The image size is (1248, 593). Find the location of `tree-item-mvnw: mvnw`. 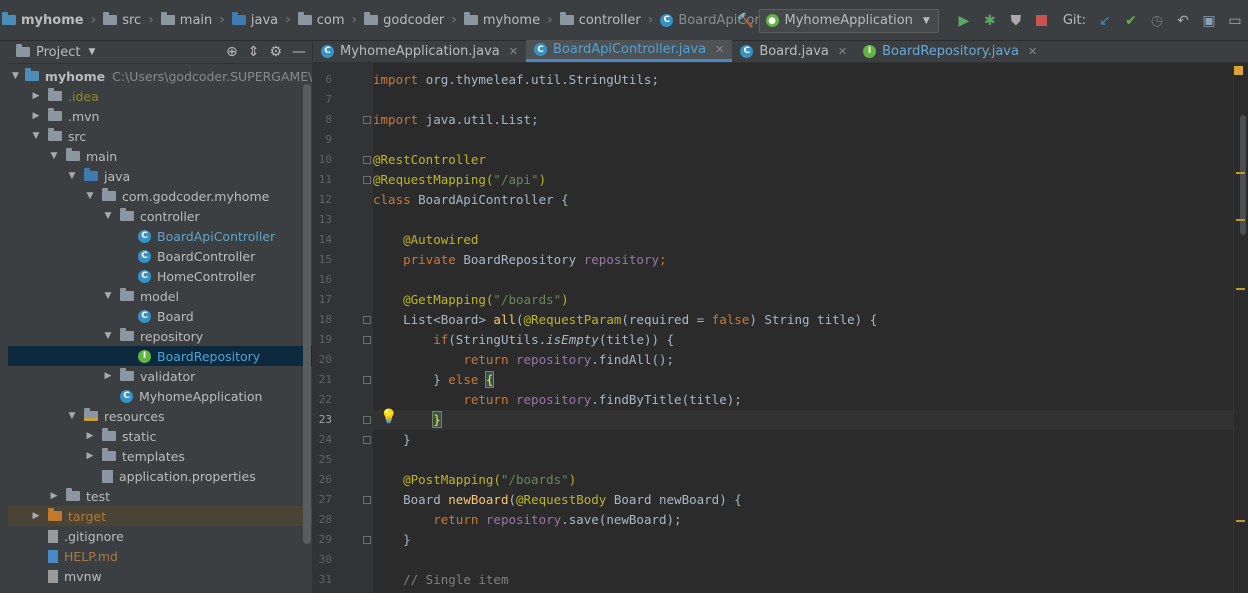

tree-item-mvnw: mvnw is located at coordinates (160, 576).